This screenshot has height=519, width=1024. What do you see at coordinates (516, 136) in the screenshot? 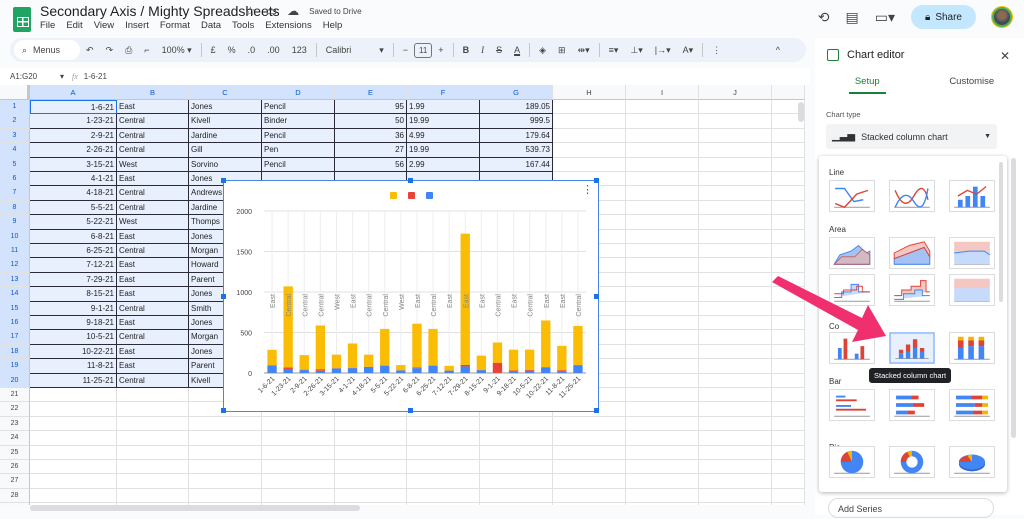
I see `cell-g3: 179.64` at bounding box center [516, 136].